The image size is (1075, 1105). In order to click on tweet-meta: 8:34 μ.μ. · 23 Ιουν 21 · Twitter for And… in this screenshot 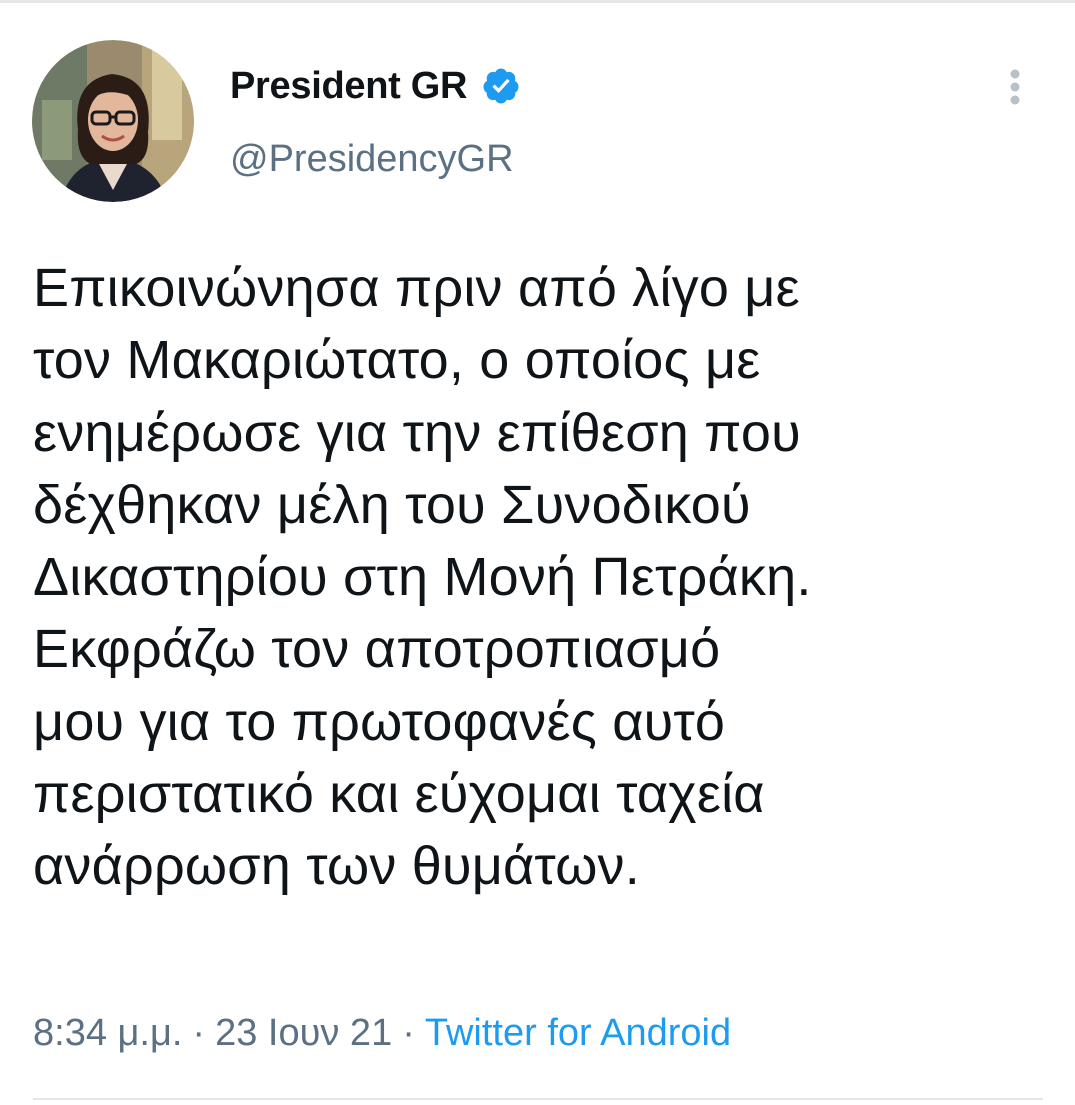, I will do `click(382, 1033)`.